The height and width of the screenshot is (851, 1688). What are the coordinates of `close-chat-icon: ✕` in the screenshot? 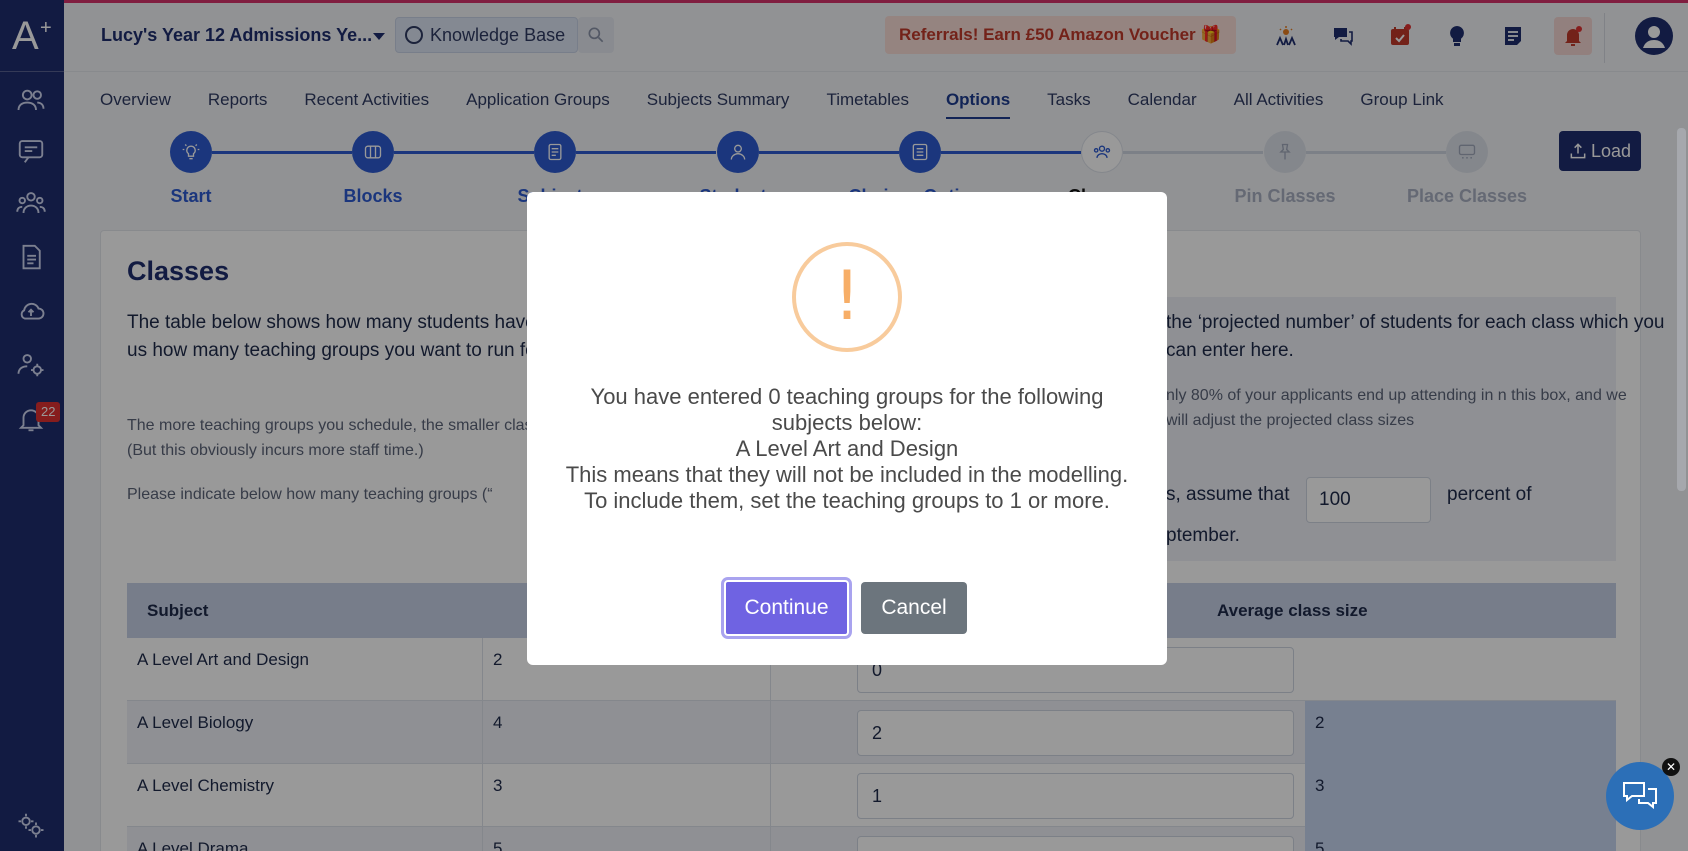 It's located at (1671, 767).